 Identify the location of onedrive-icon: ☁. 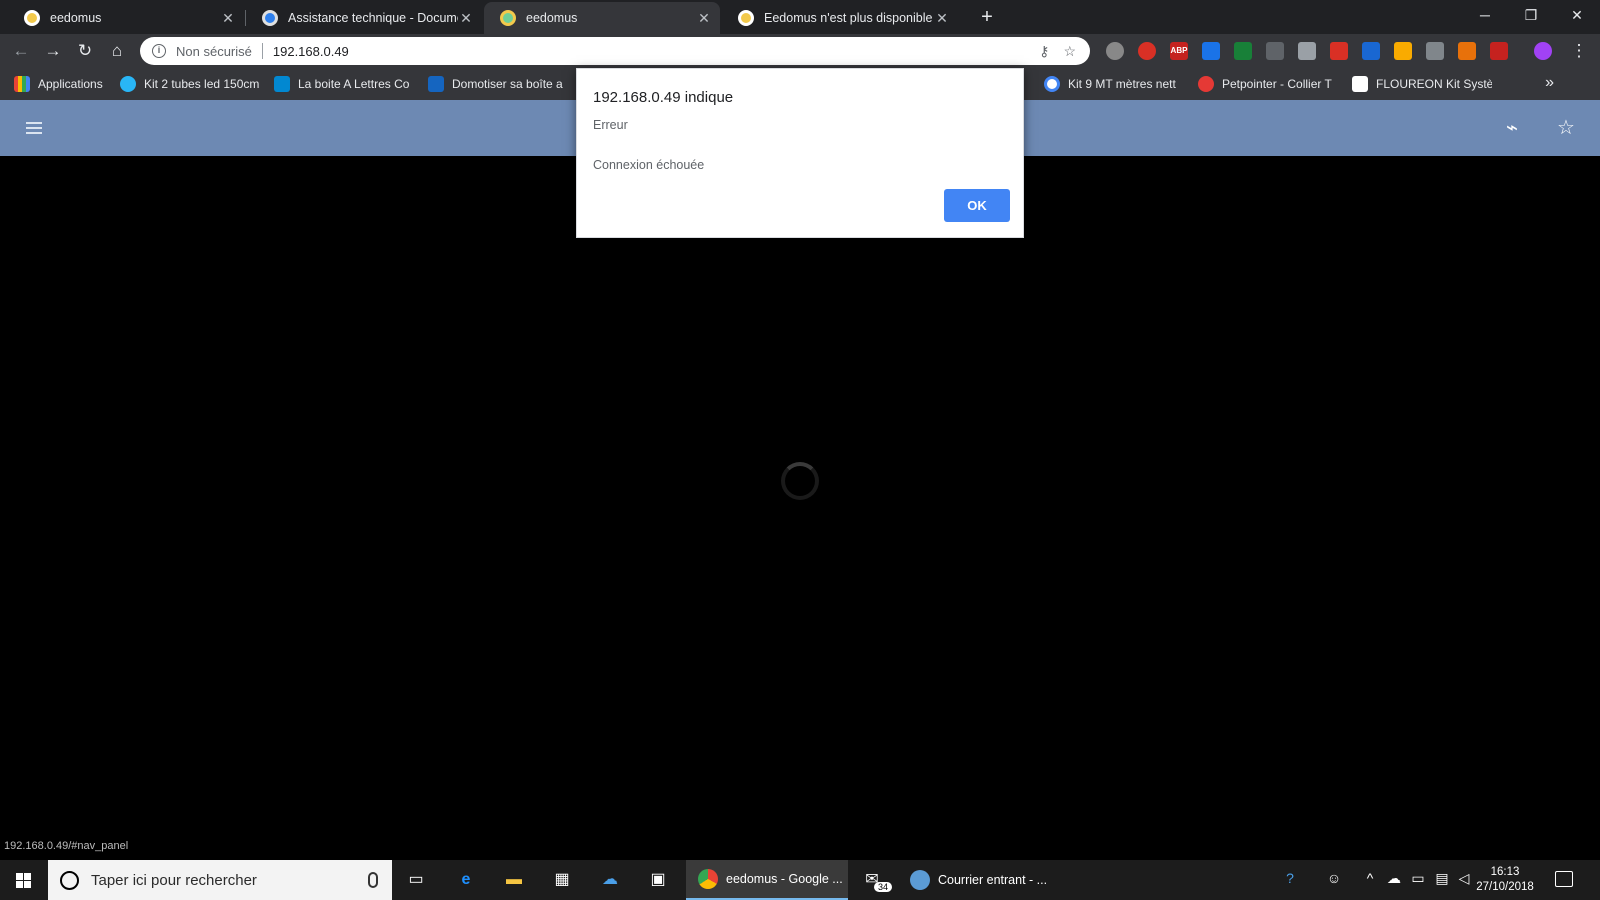
(1394, 878).